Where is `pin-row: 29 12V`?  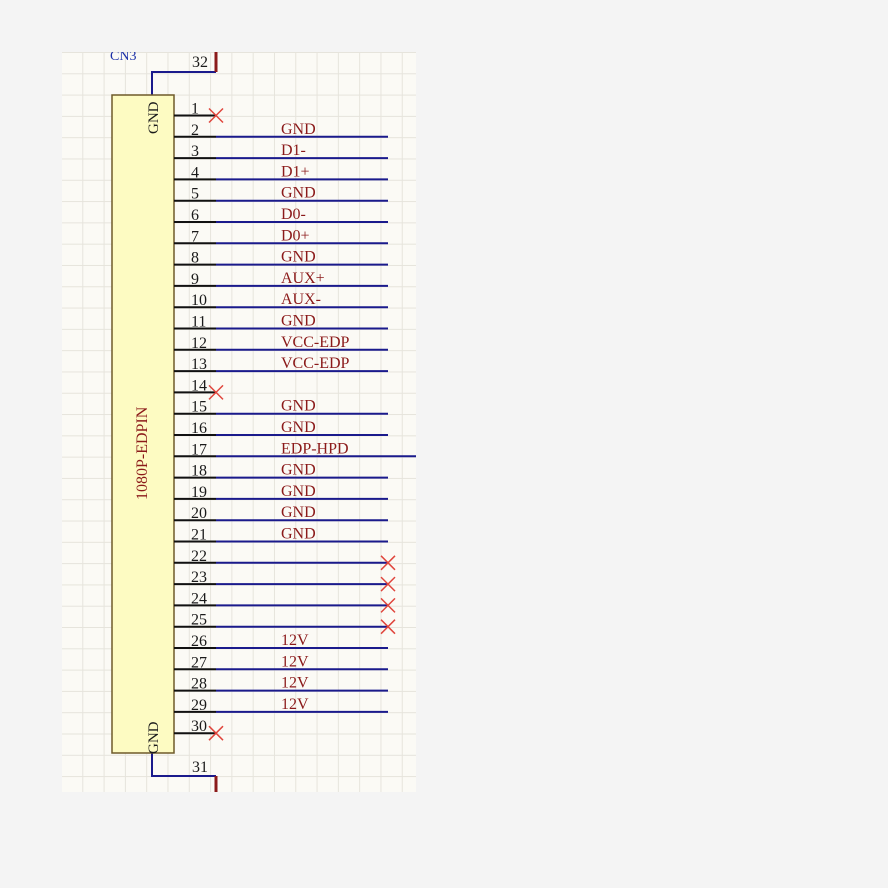
pin-row: 29 12V is located at coordinates (281, 705).